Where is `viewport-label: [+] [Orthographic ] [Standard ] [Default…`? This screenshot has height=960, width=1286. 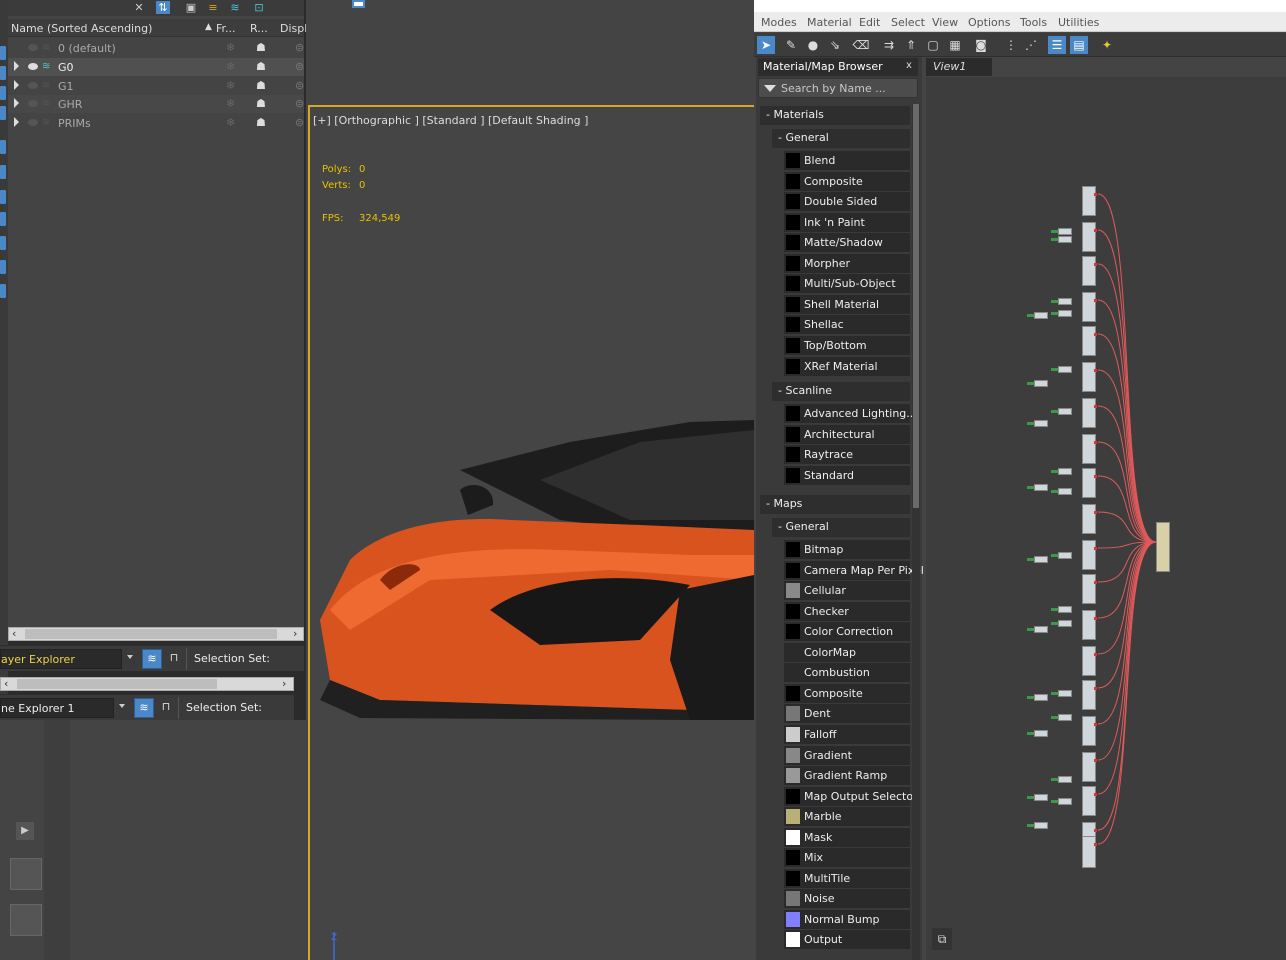
viewport-label: [+] [Orthographic ] [Standard ] [Default… is located at coordinates (450, 120).